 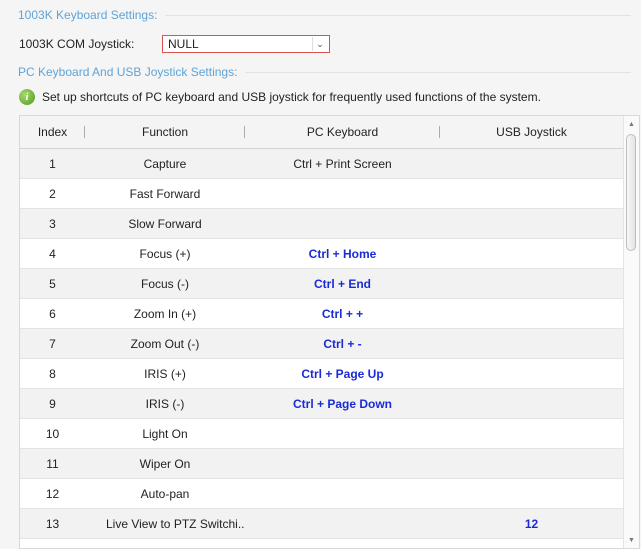 I want to click on cell-pc-keyboard: Ctrl + Home, so click(x=342, y=254).